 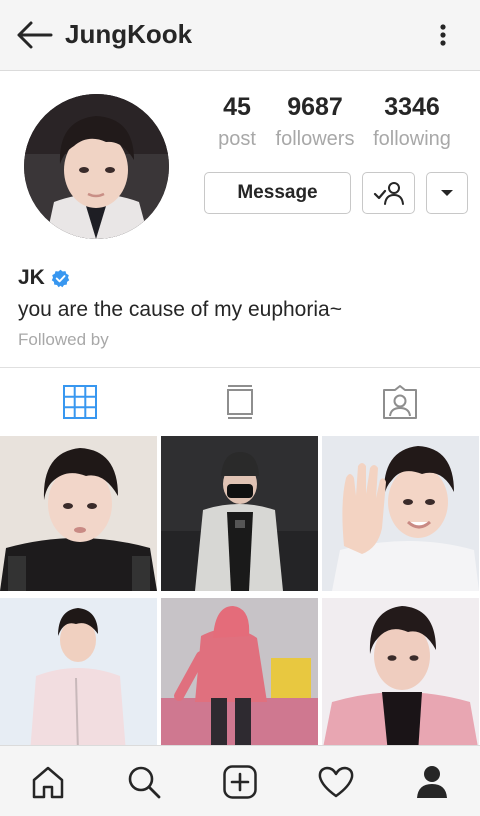 I want to click on bottom-navigation, so click(x=240, y=780).